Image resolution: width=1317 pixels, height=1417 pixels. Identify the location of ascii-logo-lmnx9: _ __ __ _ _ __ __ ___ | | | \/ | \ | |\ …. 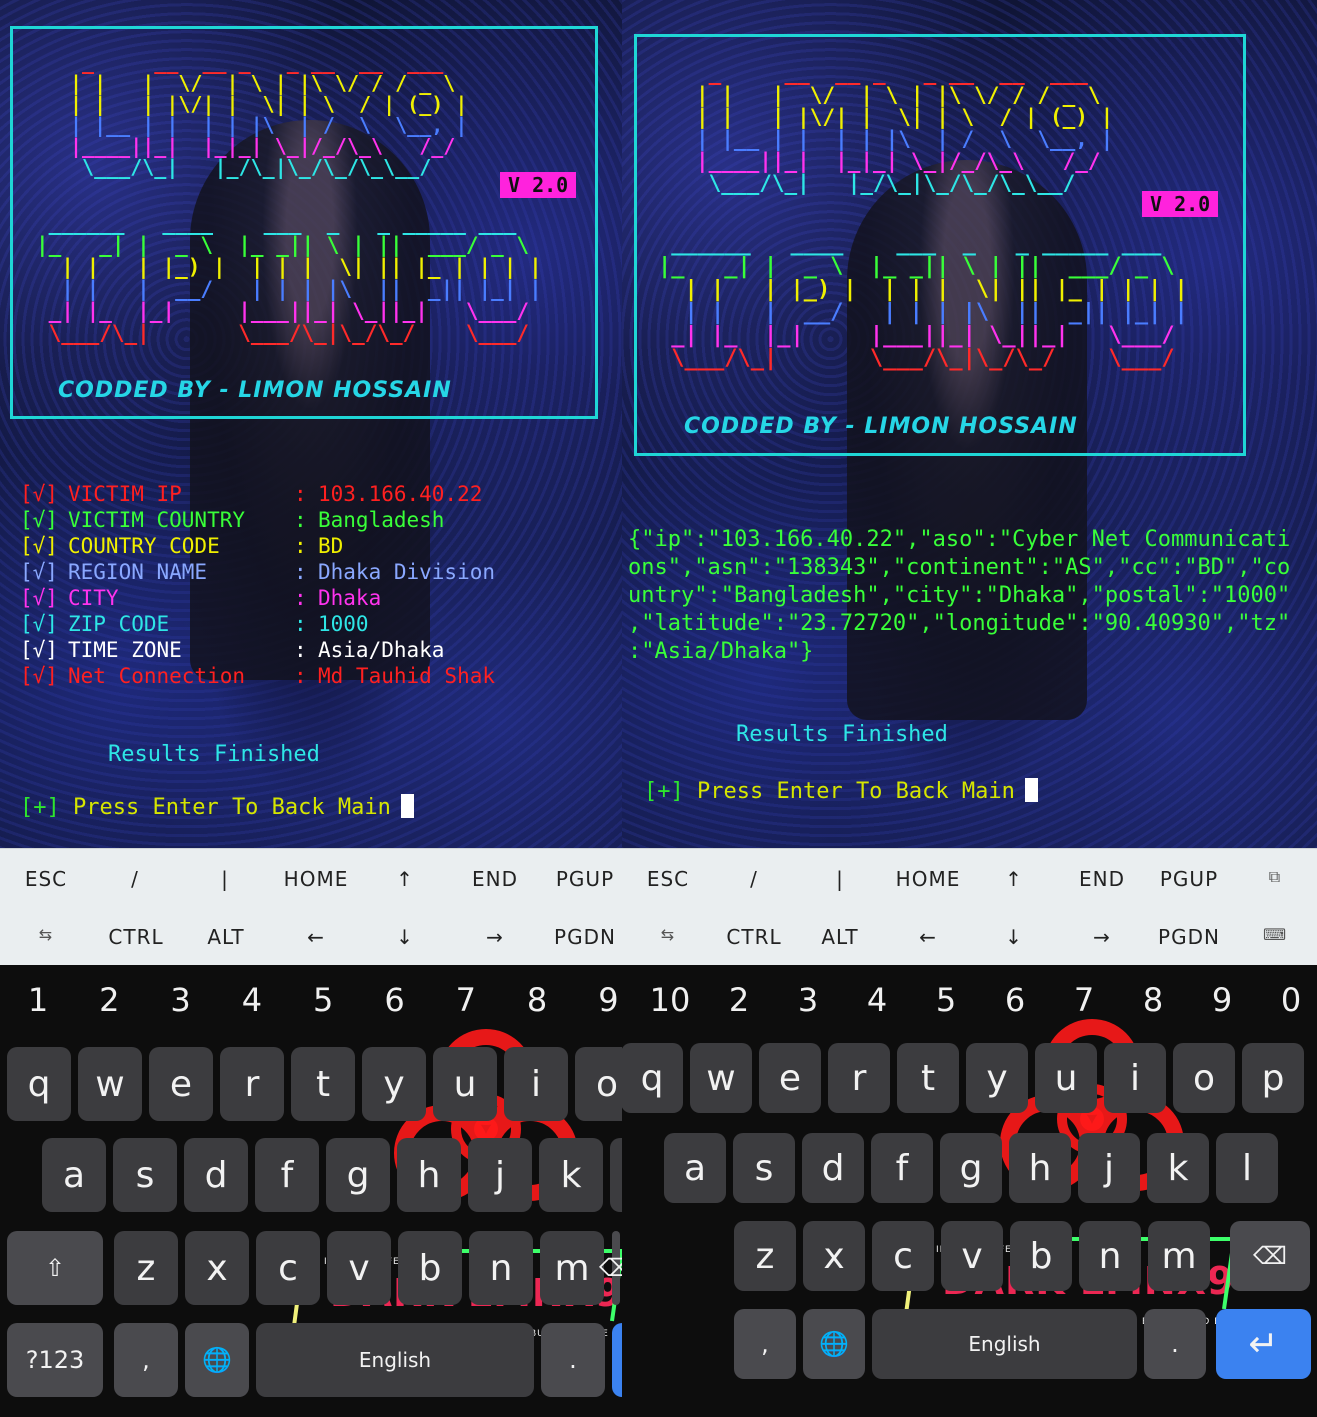
(905, 128).